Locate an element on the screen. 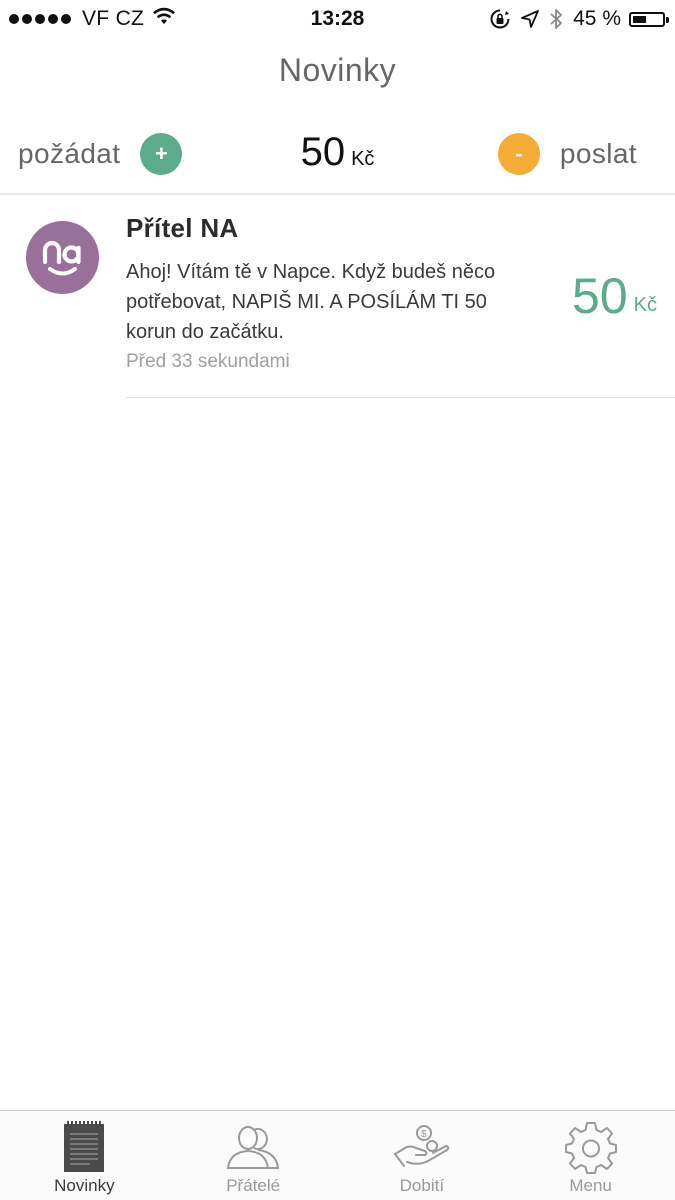  balance-bar: požádat + 50 Kč - poslat is located at coordinates (337, 156).